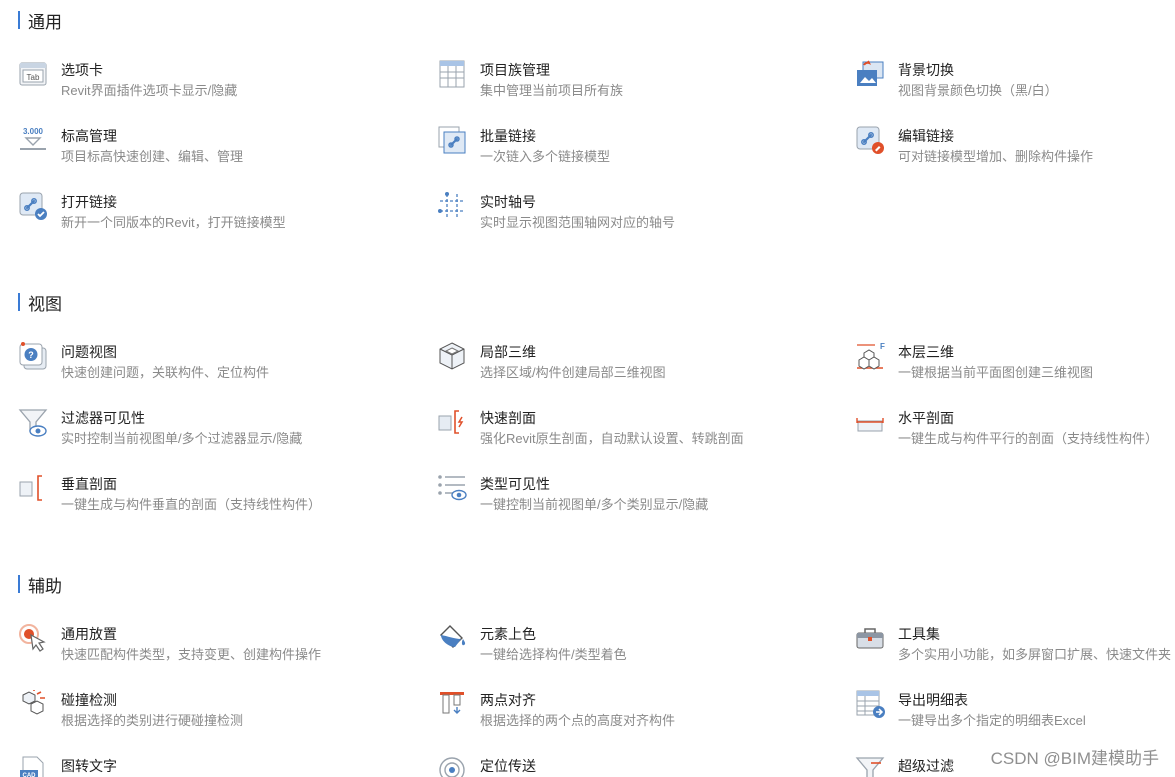 Image resolution: width=1175 pixels, height=777 pixels. Describe the element at coordinates (552, 90) in the screenshot. I see `feature-description: 集中管理当前项目所有族` at that location.